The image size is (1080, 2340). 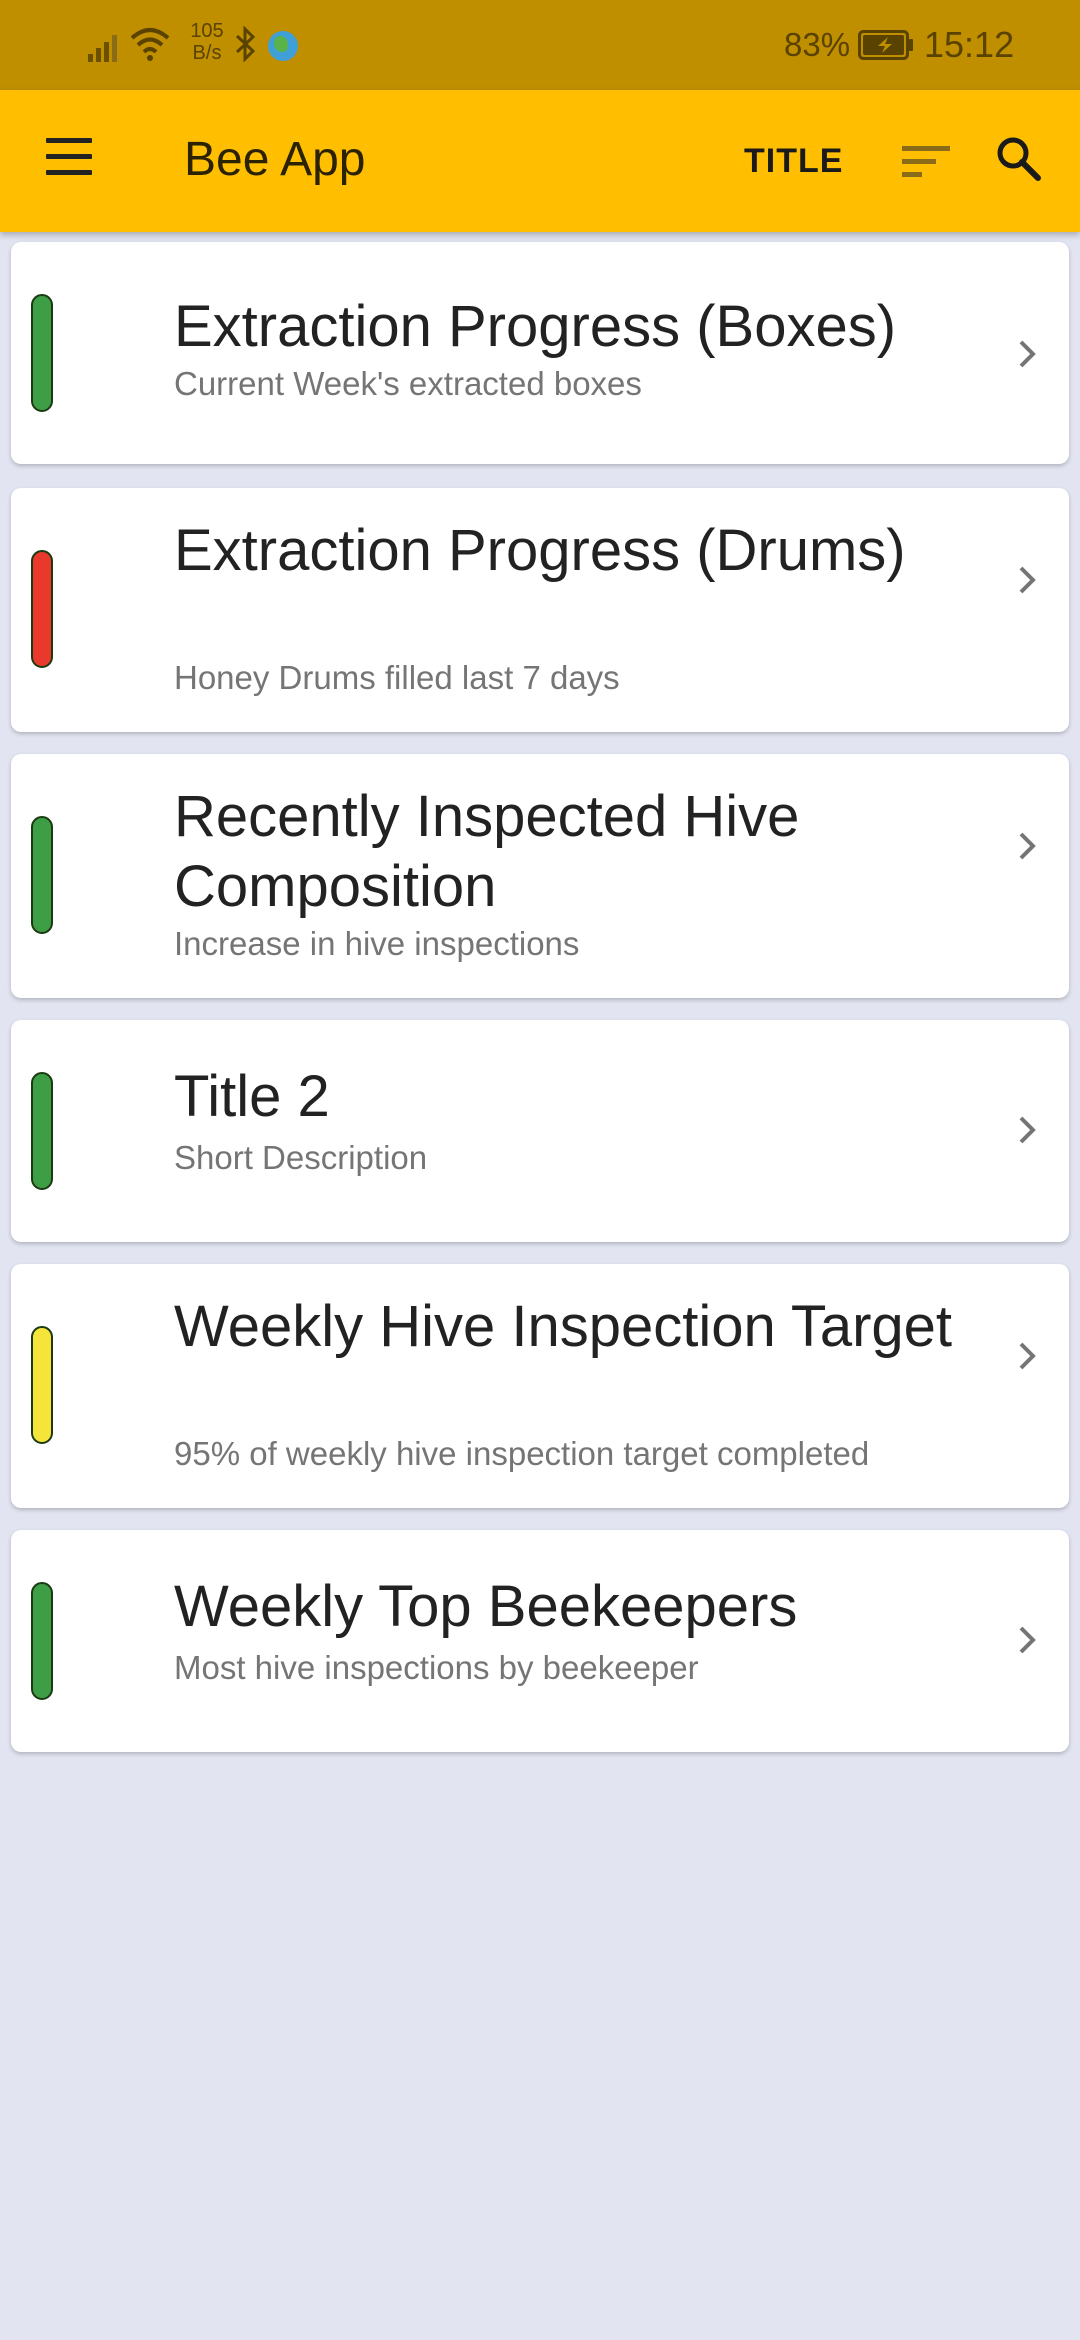 I want to click on status-indicator-yellow, so click(x=42, y=1385).